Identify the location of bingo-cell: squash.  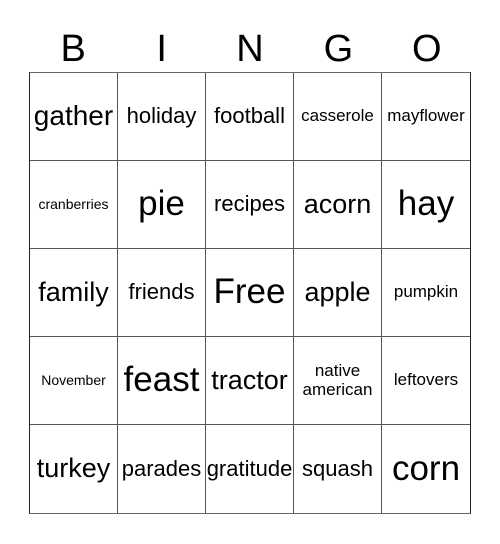
(338, 469).